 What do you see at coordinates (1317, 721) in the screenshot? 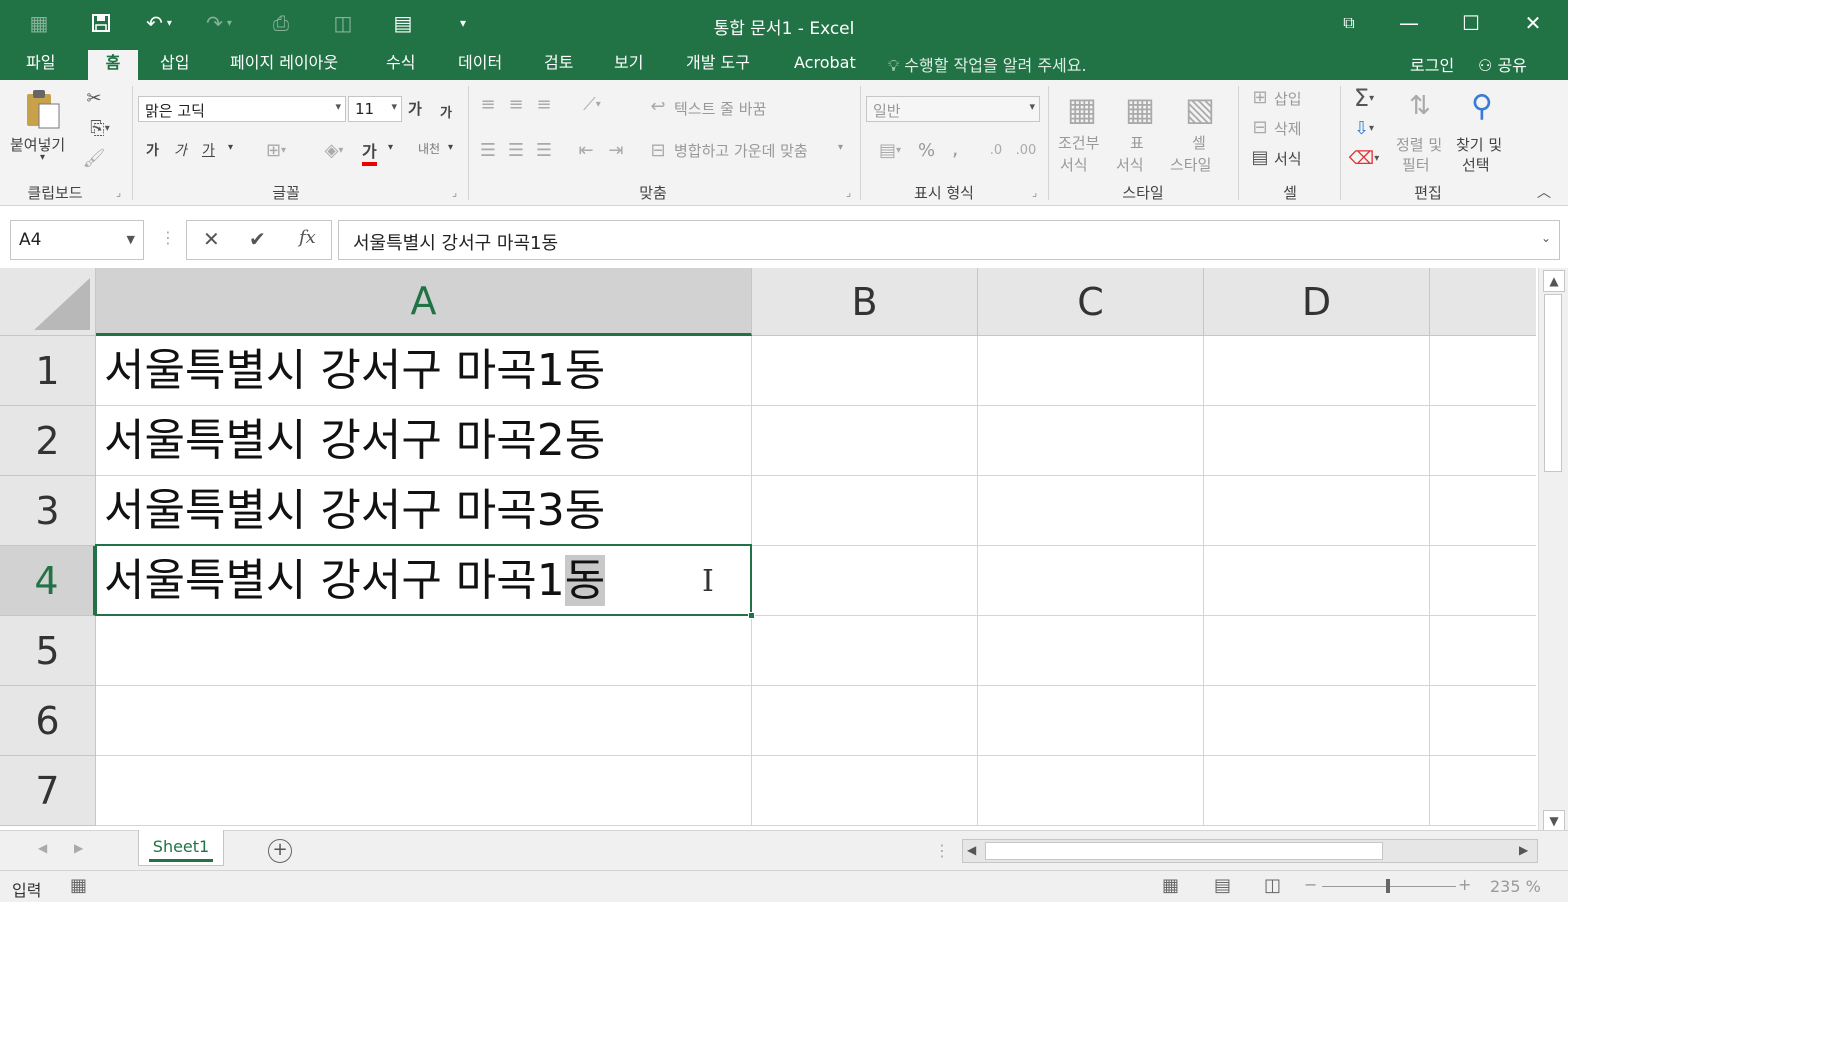
I see `cell-d6` at bounding box center [1317, 721].